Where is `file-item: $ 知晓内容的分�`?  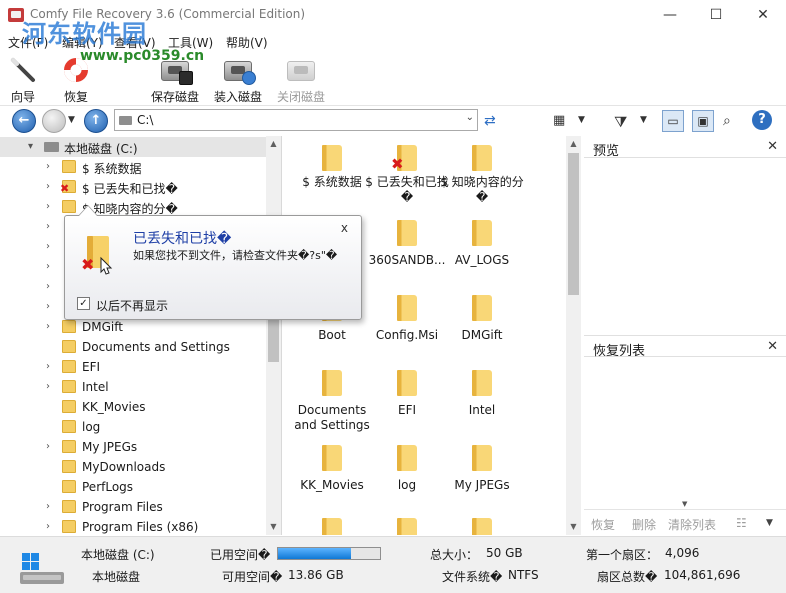
file-item: $ 知晓内容的分� is located at coordinates (482, 175).